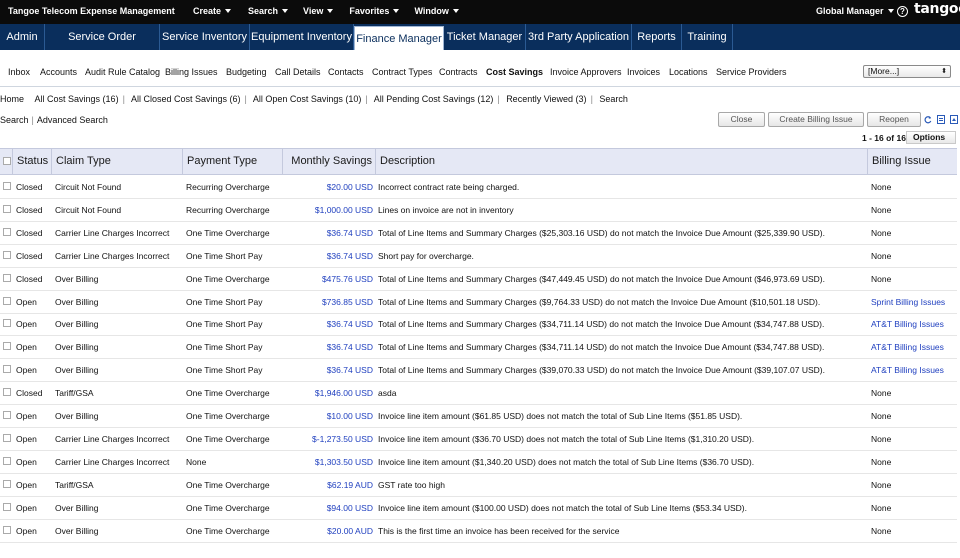 The width and height of the screenshot is (960, 558). What do you see at coordinates (907, 71) in the screenshot?
I see `more-select: [More...] ⬍` at bounding box center [907, 71].